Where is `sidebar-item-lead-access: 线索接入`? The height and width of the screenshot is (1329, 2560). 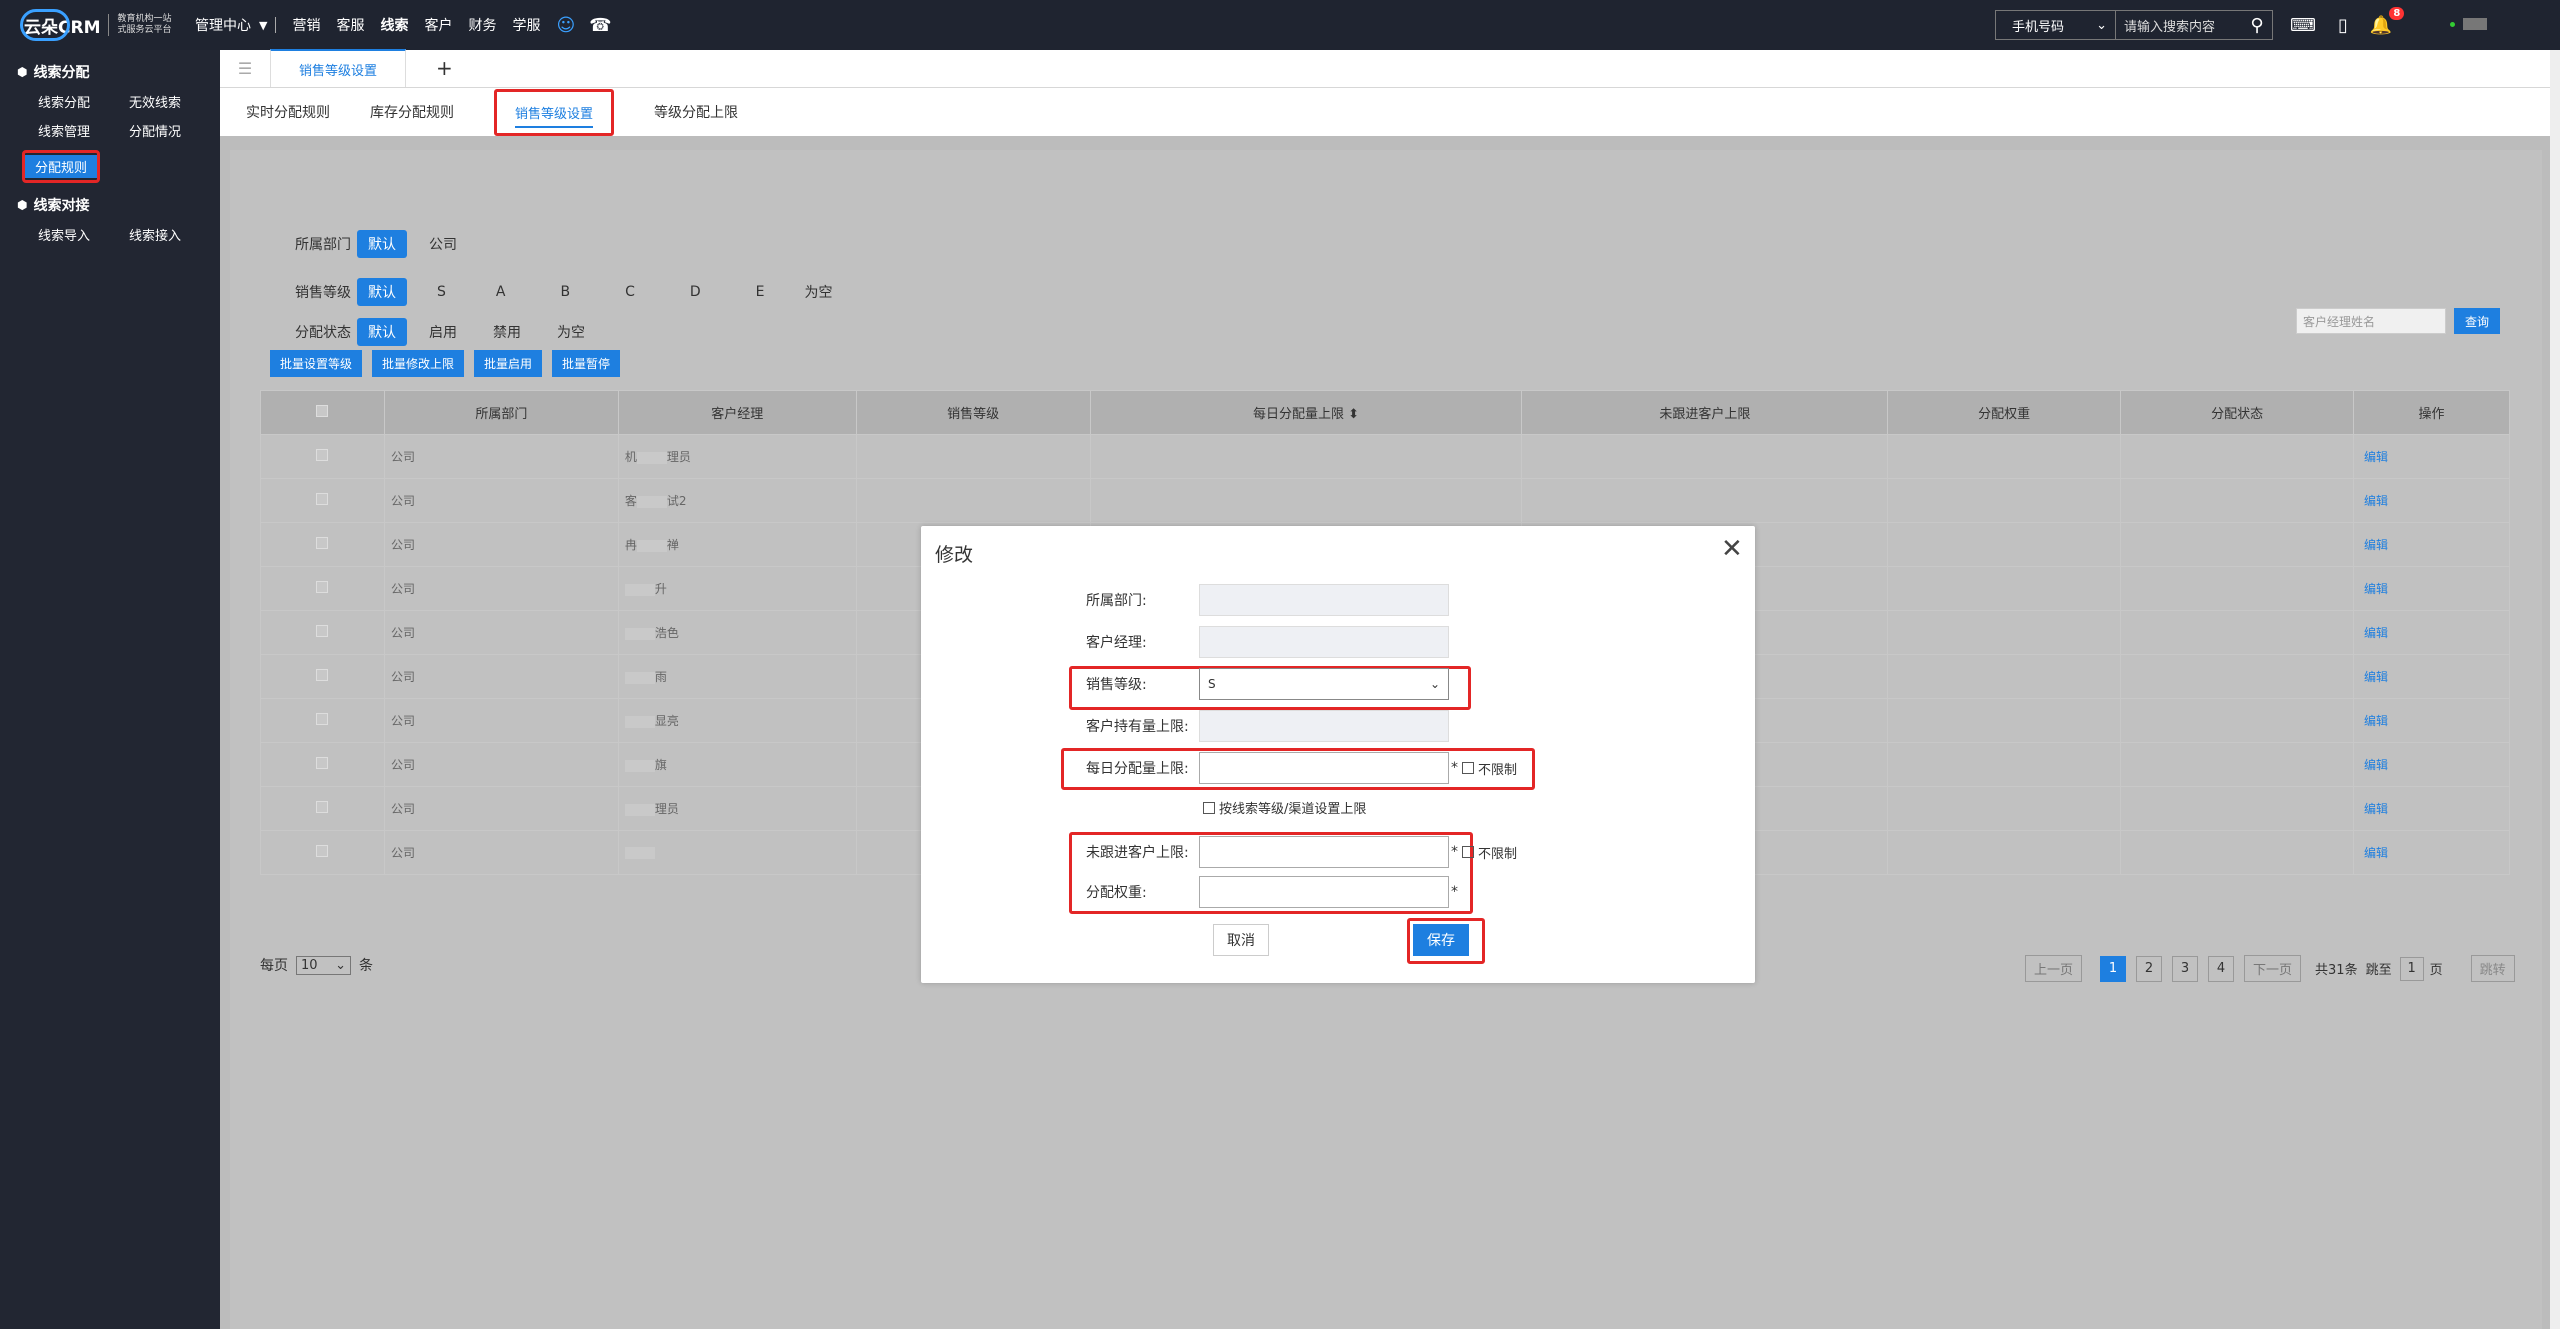 sidebar-item-lead-access: 线索接入 is located at coordinates (174, 234).